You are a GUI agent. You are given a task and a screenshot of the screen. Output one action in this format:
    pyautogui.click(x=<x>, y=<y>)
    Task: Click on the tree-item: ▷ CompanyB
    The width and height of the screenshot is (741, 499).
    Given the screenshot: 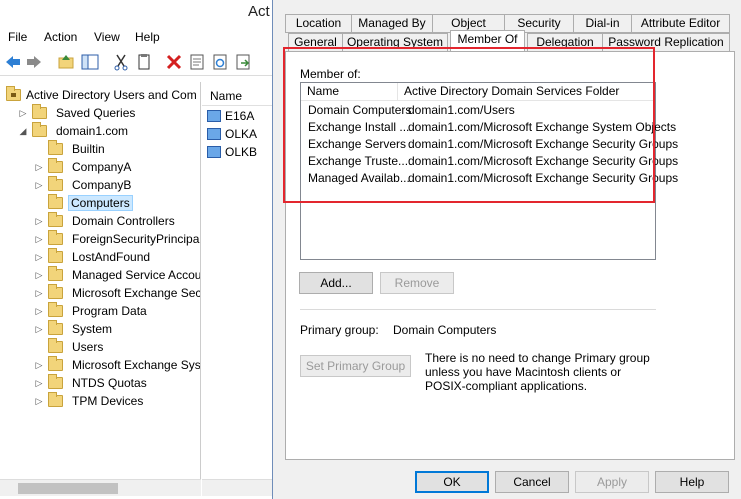 What is the action you would take?
    pyautogui.click(x=84, y=185)
    